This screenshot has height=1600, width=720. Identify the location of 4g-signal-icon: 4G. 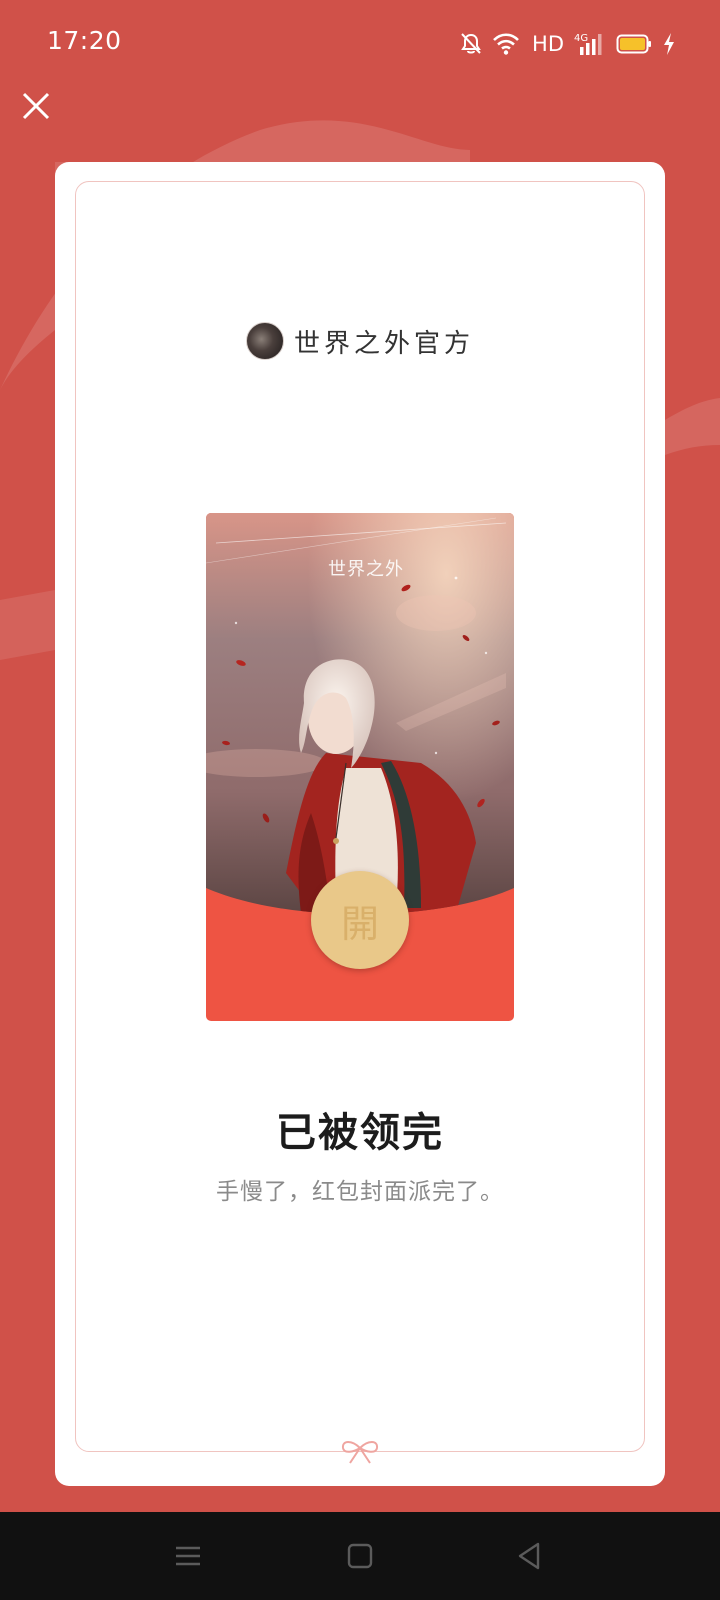
(588, 44).